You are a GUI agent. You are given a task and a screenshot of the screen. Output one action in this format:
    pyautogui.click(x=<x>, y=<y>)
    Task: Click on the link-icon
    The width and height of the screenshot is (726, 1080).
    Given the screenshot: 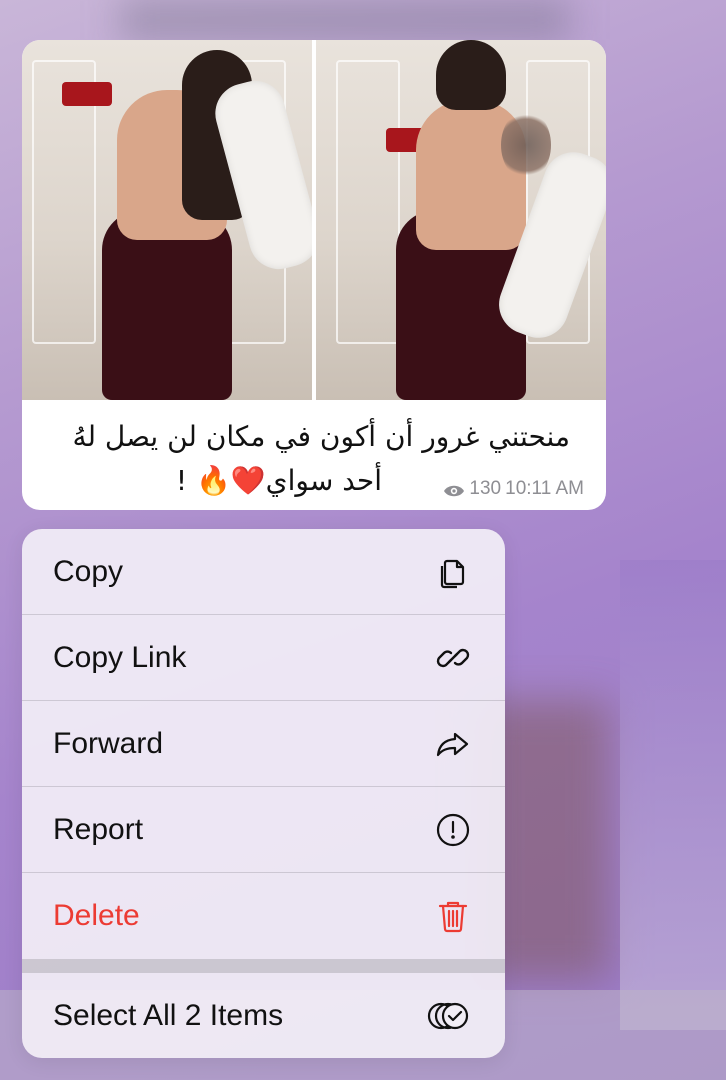 What is the action you would take?
    pyautogui.click(x=453, y=658)
    